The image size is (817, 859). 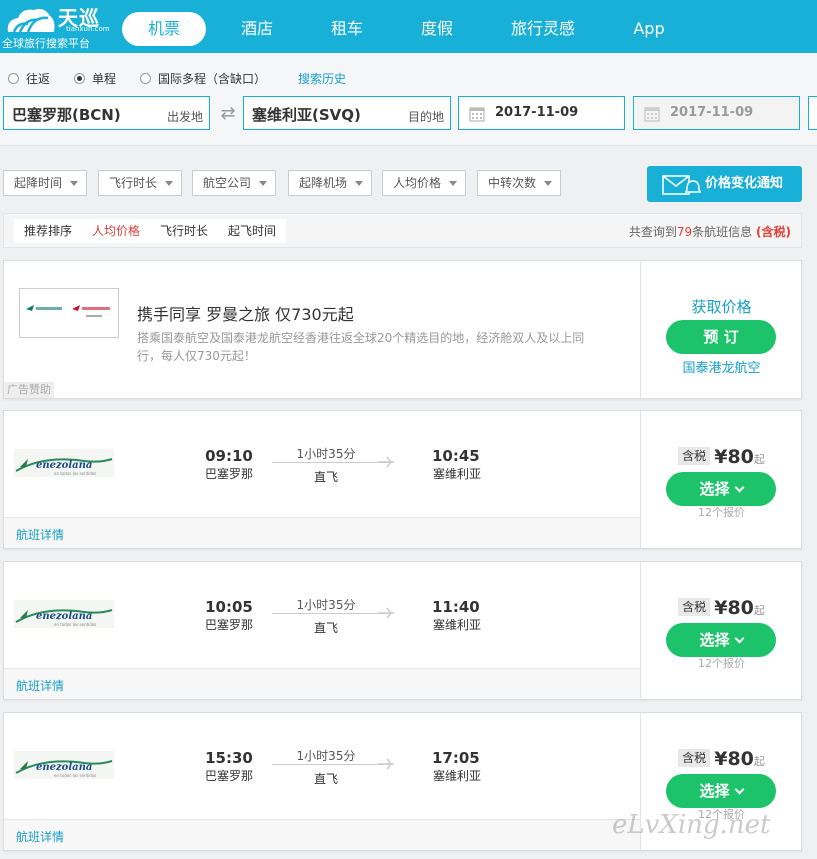 I want to click on ad-airline-logo, so click(x=69, y=313).